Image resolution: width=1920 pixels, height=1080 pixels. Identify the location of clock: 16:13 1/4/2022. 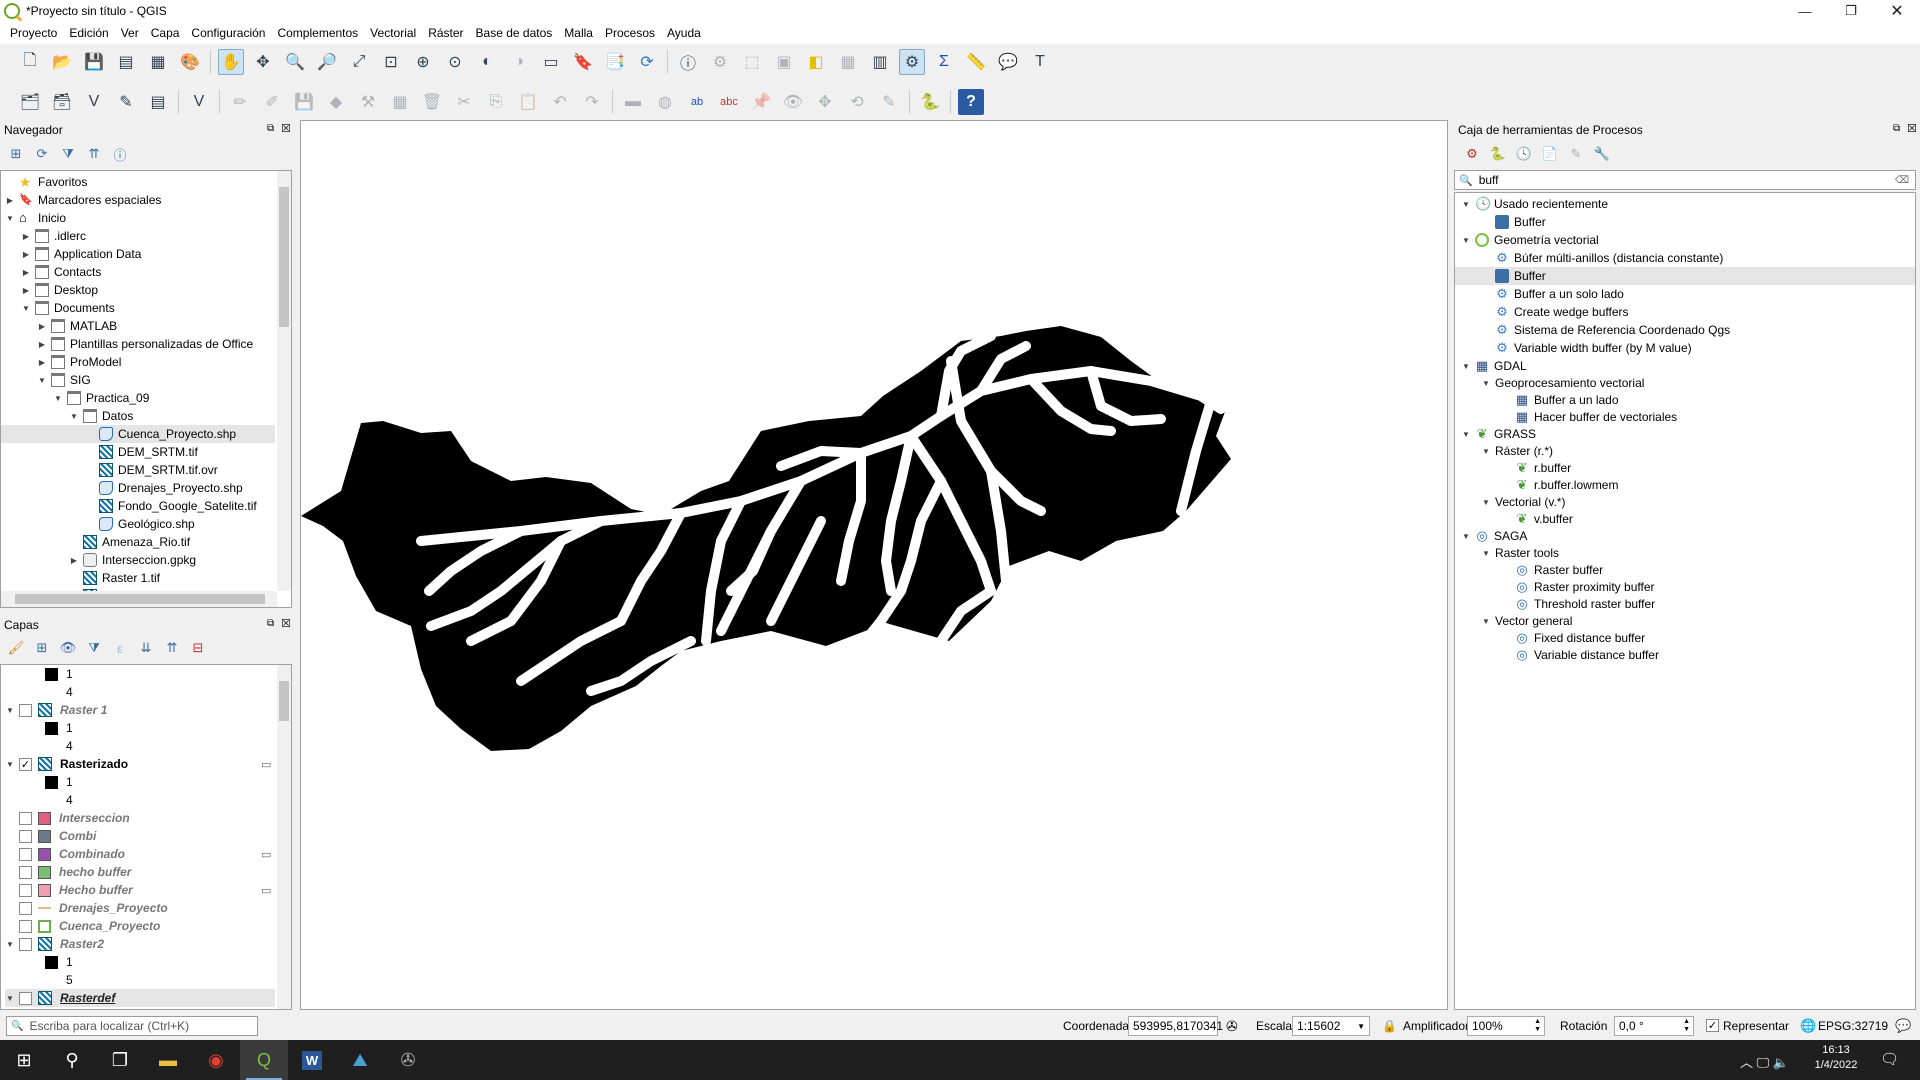
(1836, 1057).